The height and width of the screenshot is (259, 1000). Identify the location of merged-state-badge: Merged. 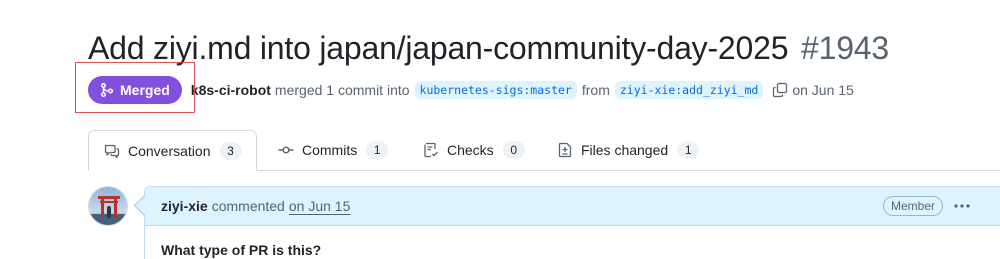
(135, 90).